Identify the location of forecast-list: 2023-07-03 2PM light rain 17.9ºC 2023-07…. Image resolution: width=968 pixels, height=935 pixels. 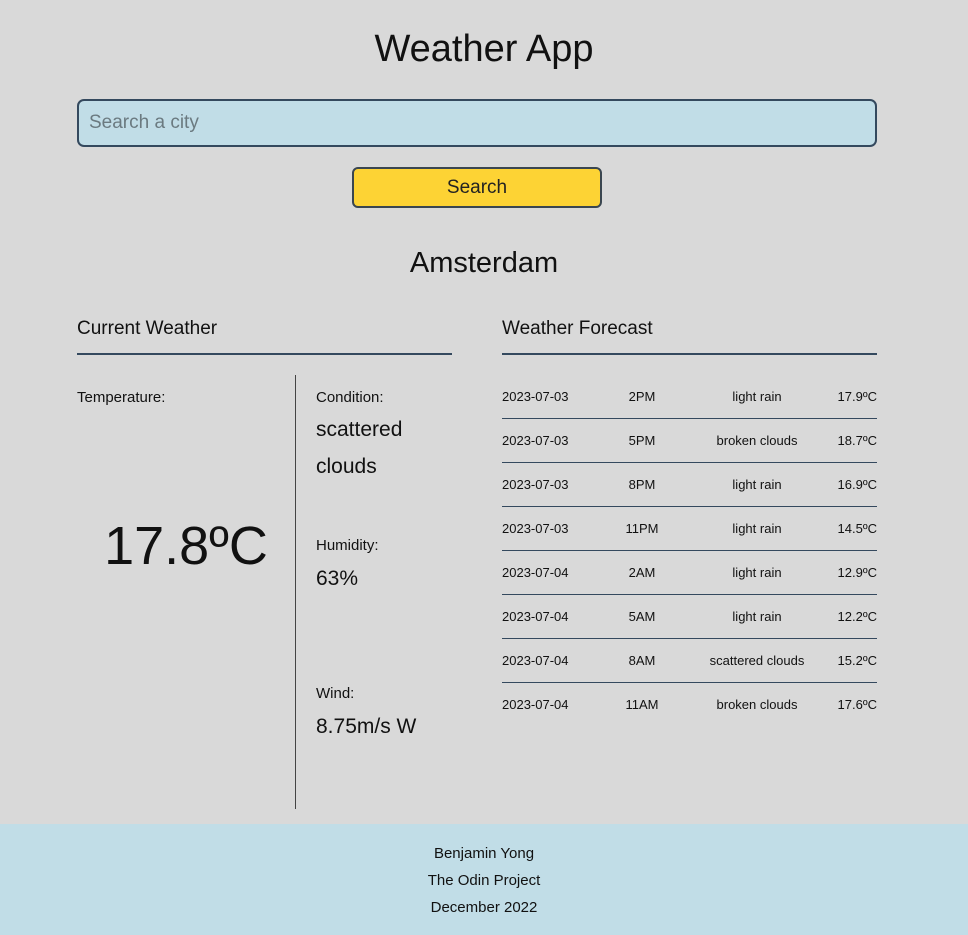
(689, 551).